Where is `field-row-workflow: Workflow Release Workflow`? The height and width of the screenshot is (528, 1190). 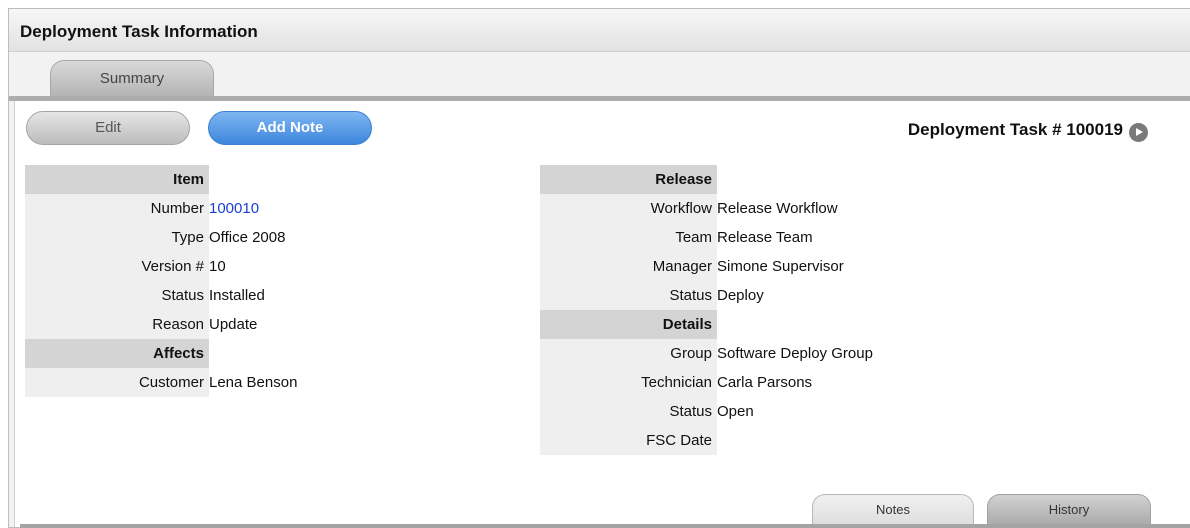
field-row-workflow: Workflow Release Workflow is located at coordinates (778, 208).